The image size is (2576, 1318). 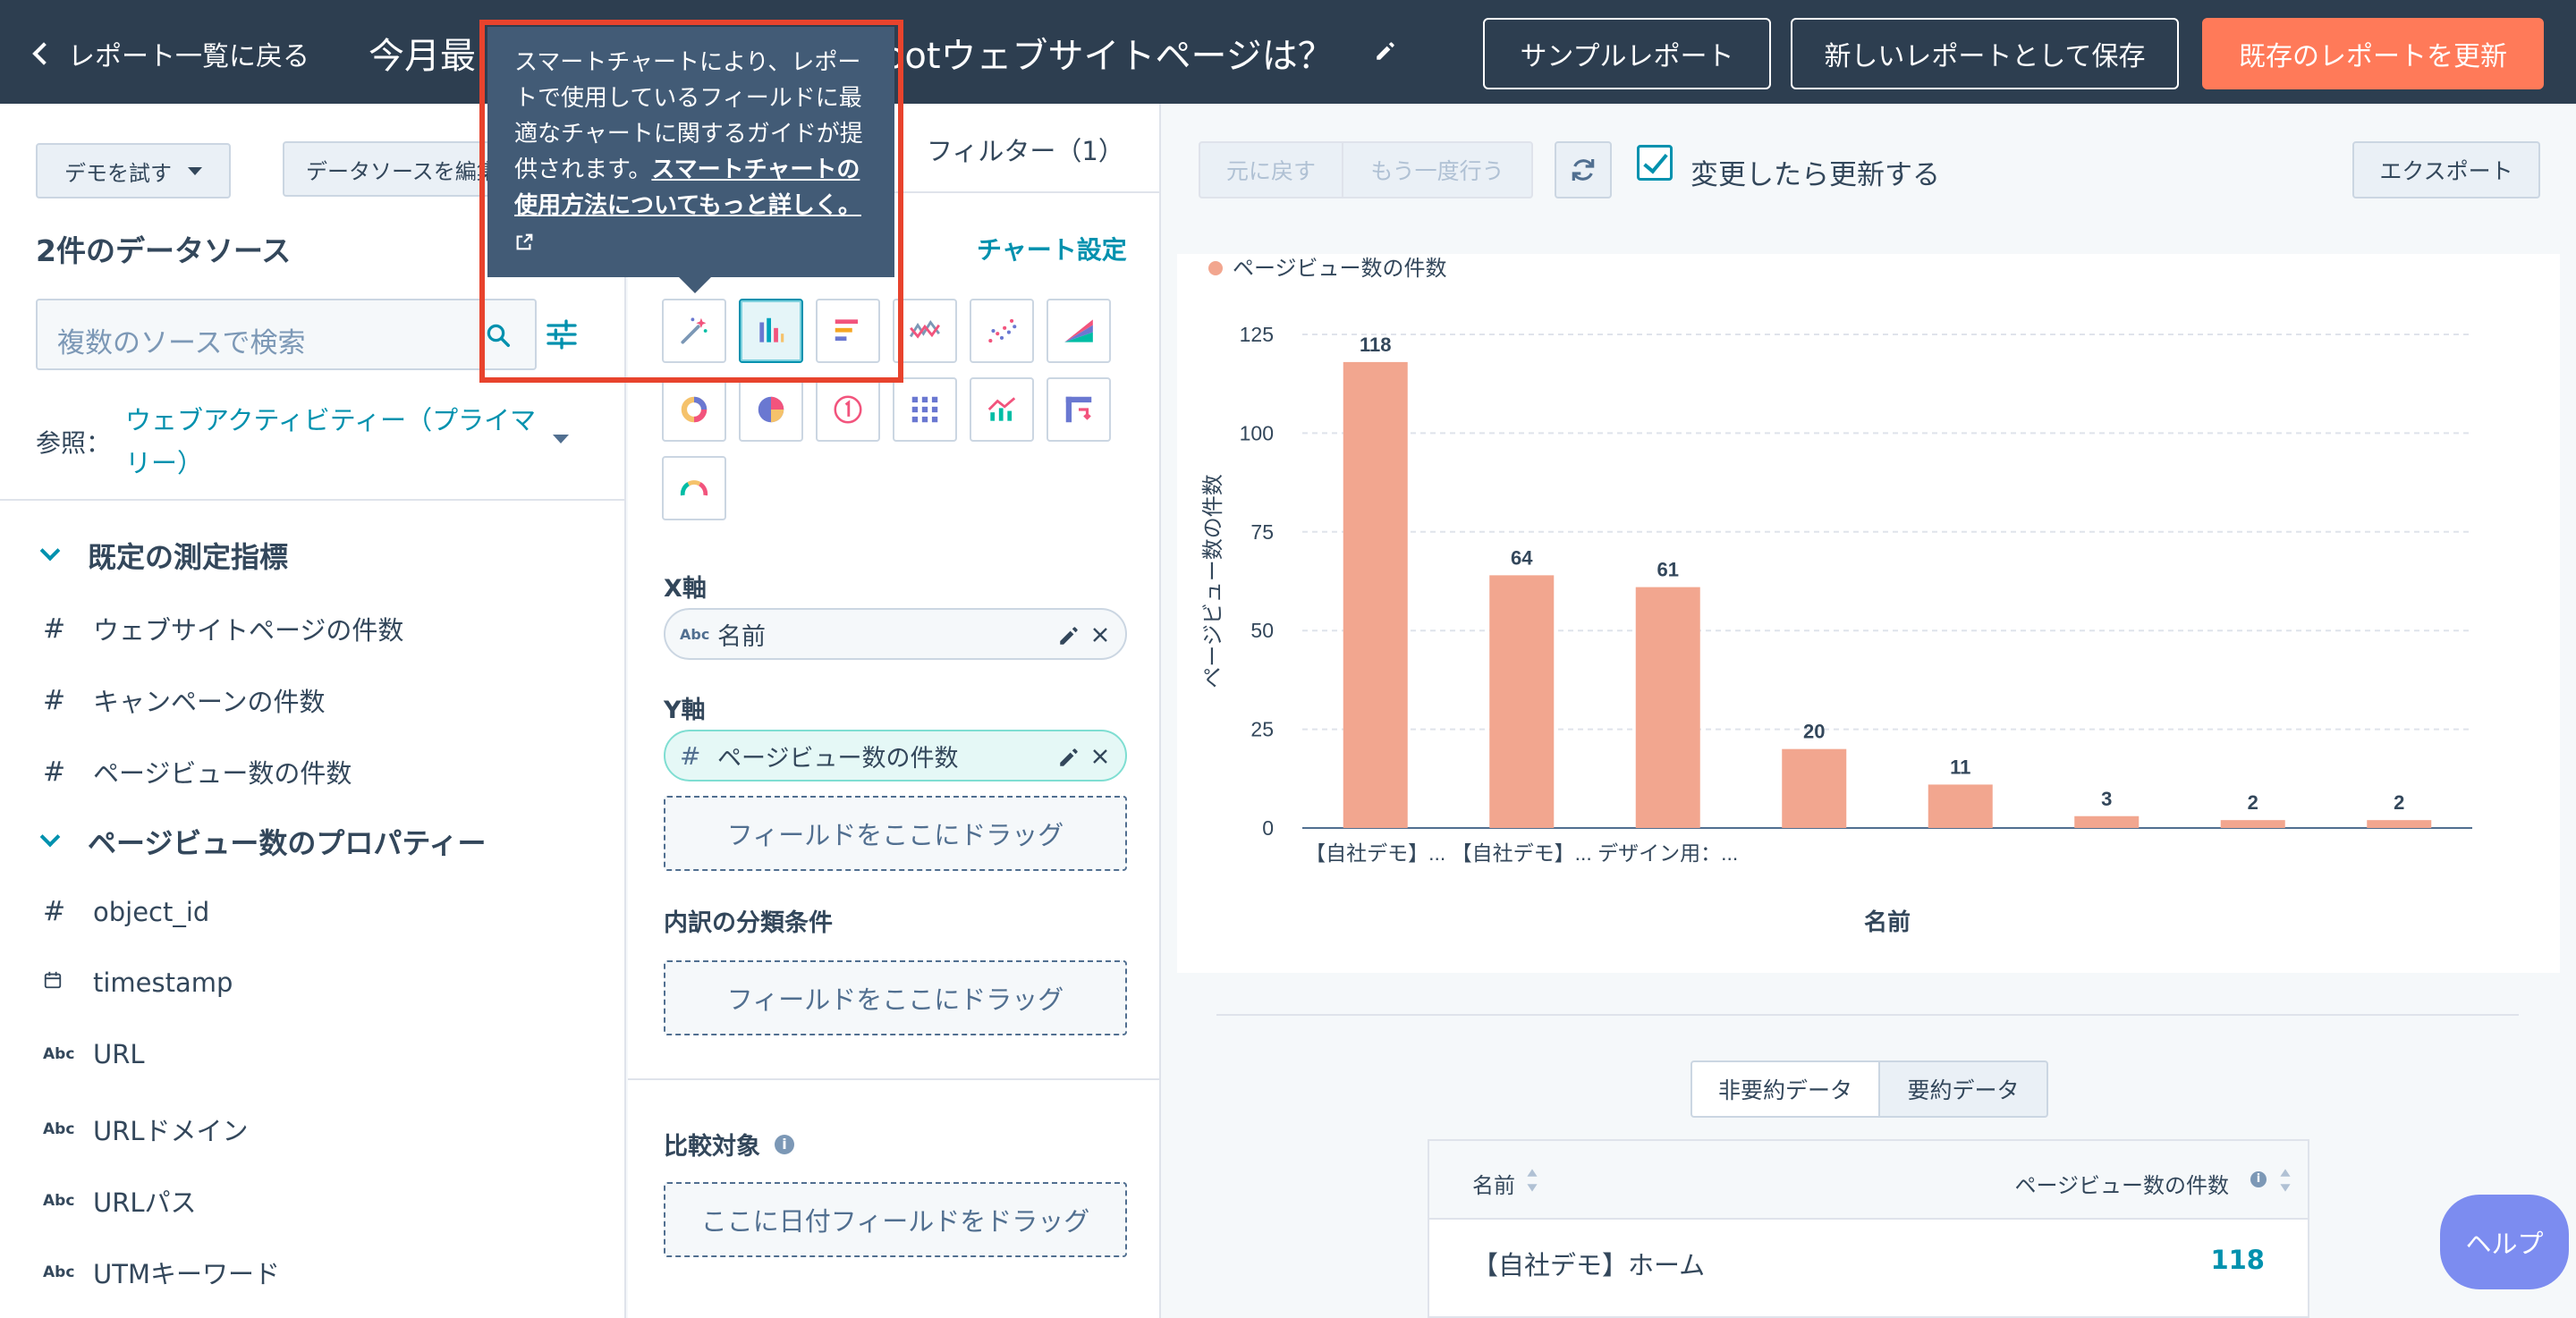 I want to click on source-search-input: 複数のソースで検索, so click(x=286, y=335).